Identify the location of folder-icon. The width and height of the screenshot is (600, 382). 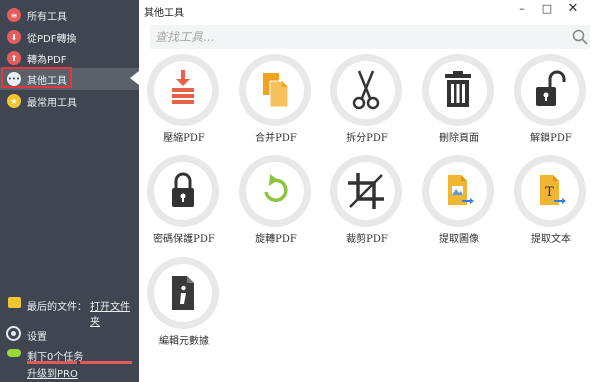
(14, 302).